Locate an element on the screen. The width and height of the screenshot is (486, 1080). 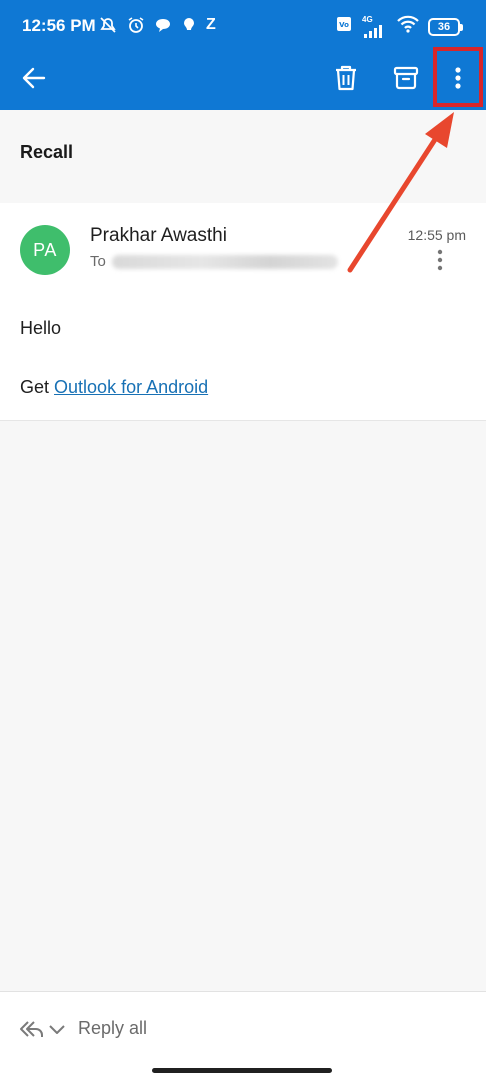
sender-name: Prakhar Awasthi is located at coordinates (158, 235).